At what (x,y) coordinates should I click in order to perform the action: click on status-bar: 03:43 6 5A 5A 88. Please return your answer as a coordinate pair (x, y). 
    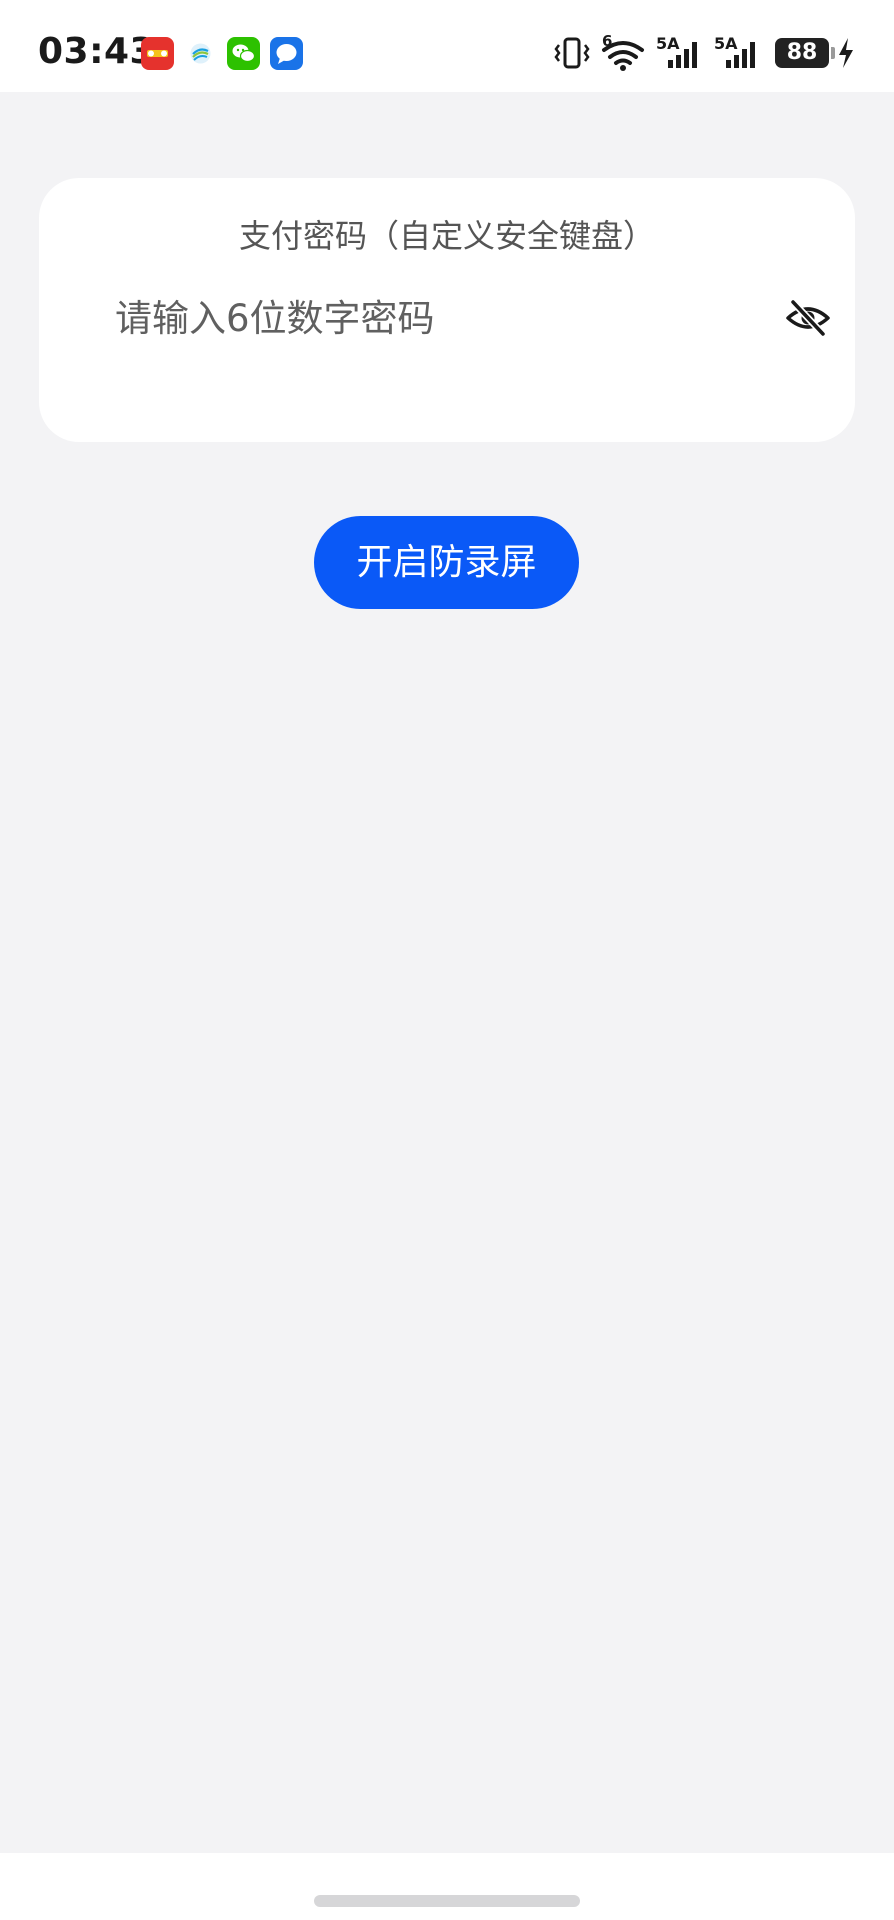
    Looking at the image, I should click on (447, 46).